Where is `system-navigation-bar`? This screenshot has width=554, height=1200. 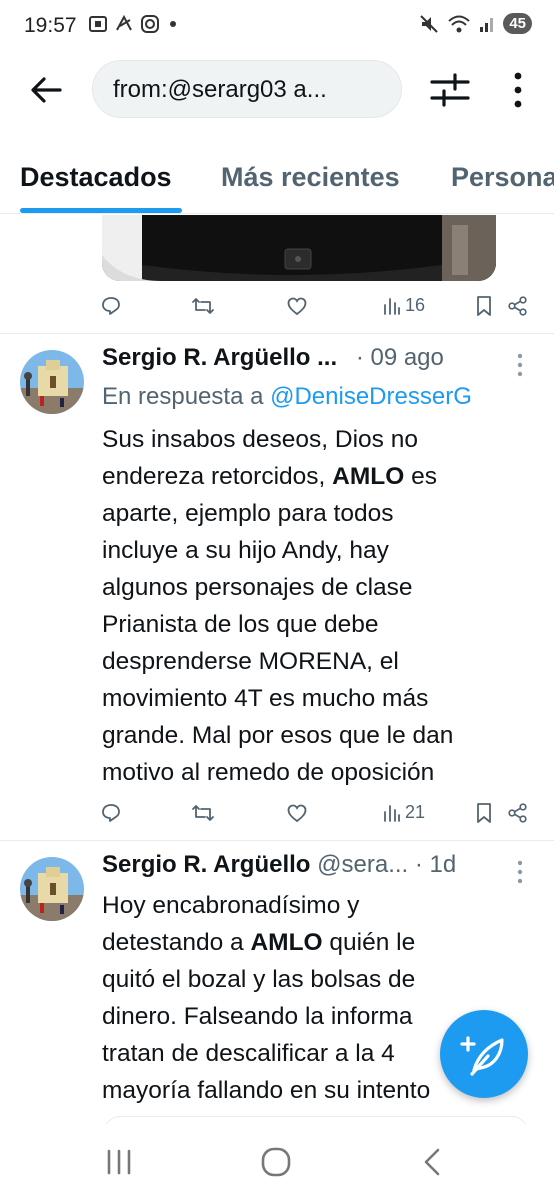
system-navigation-bar is located at coordinates (277, 1162).